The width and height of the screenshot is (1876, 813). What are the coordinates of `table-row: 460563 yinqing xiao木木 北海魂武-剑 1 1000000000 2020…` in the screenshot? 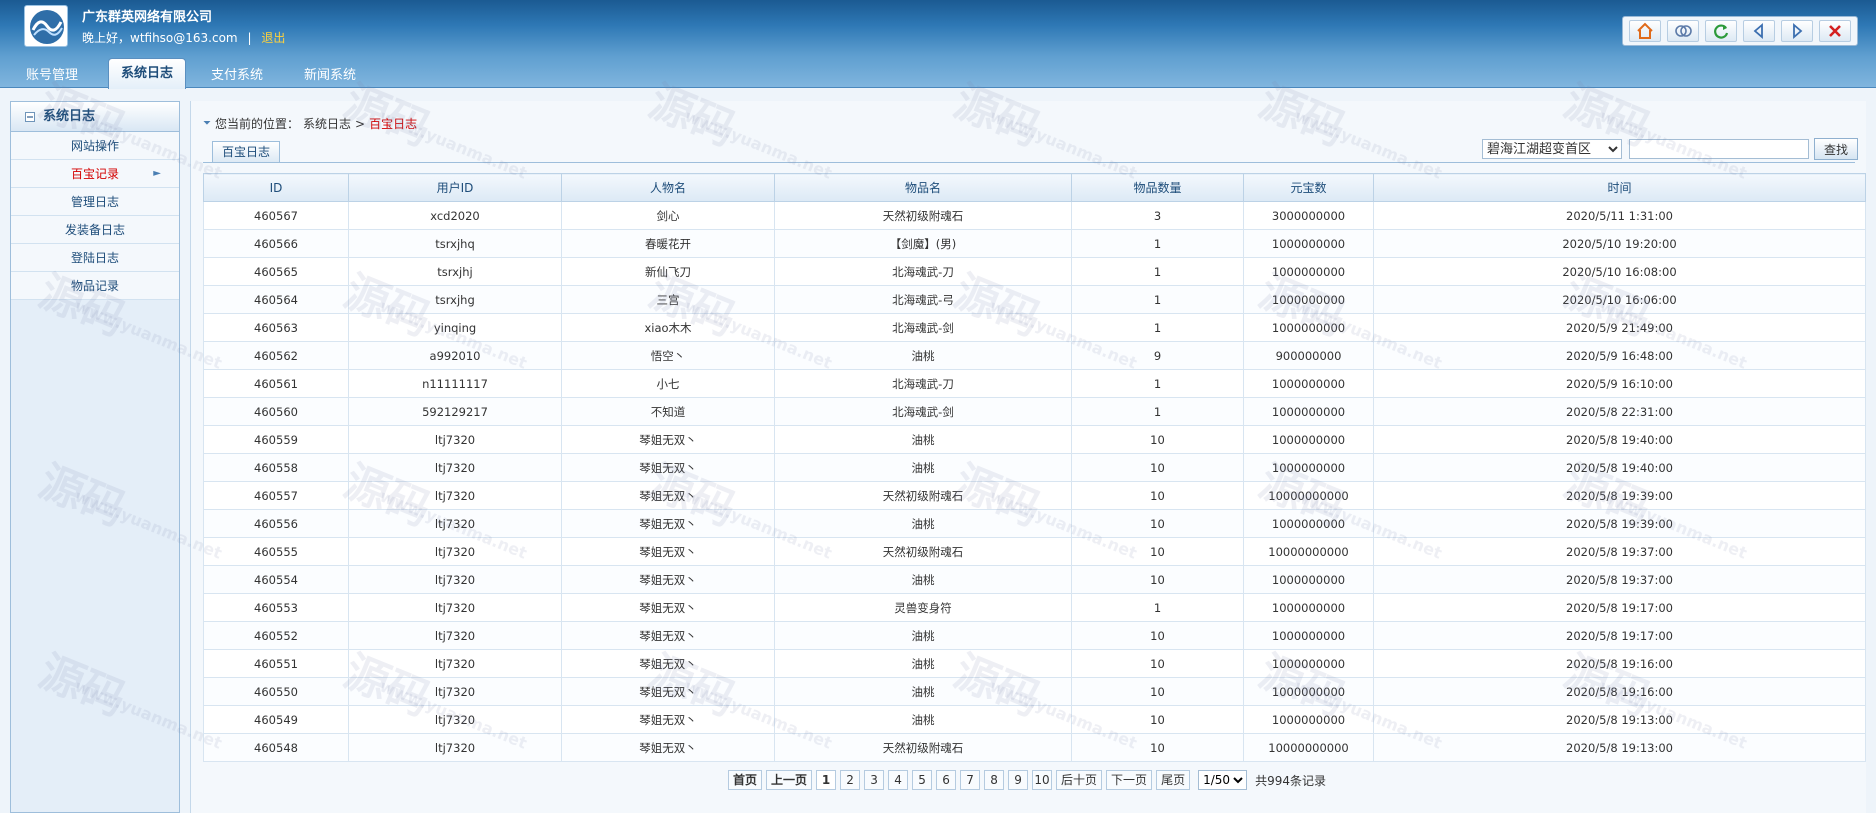 It's located at (1034, 327).